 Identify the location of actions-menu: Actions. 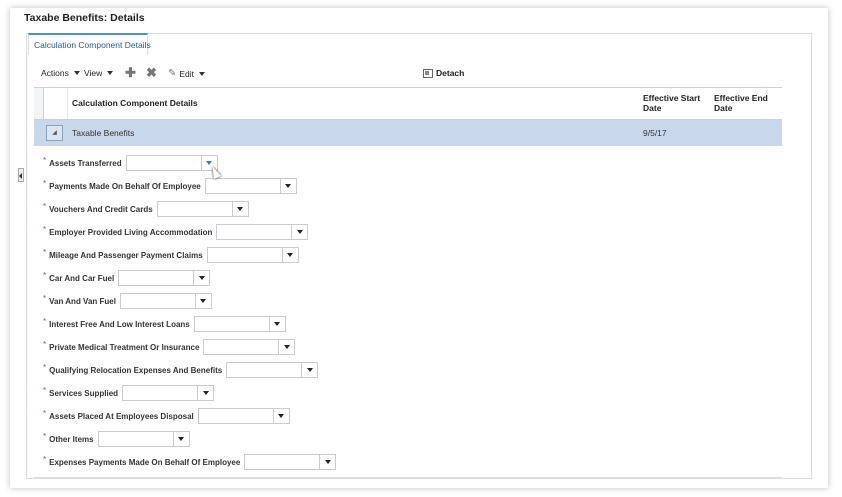
(60, 73).